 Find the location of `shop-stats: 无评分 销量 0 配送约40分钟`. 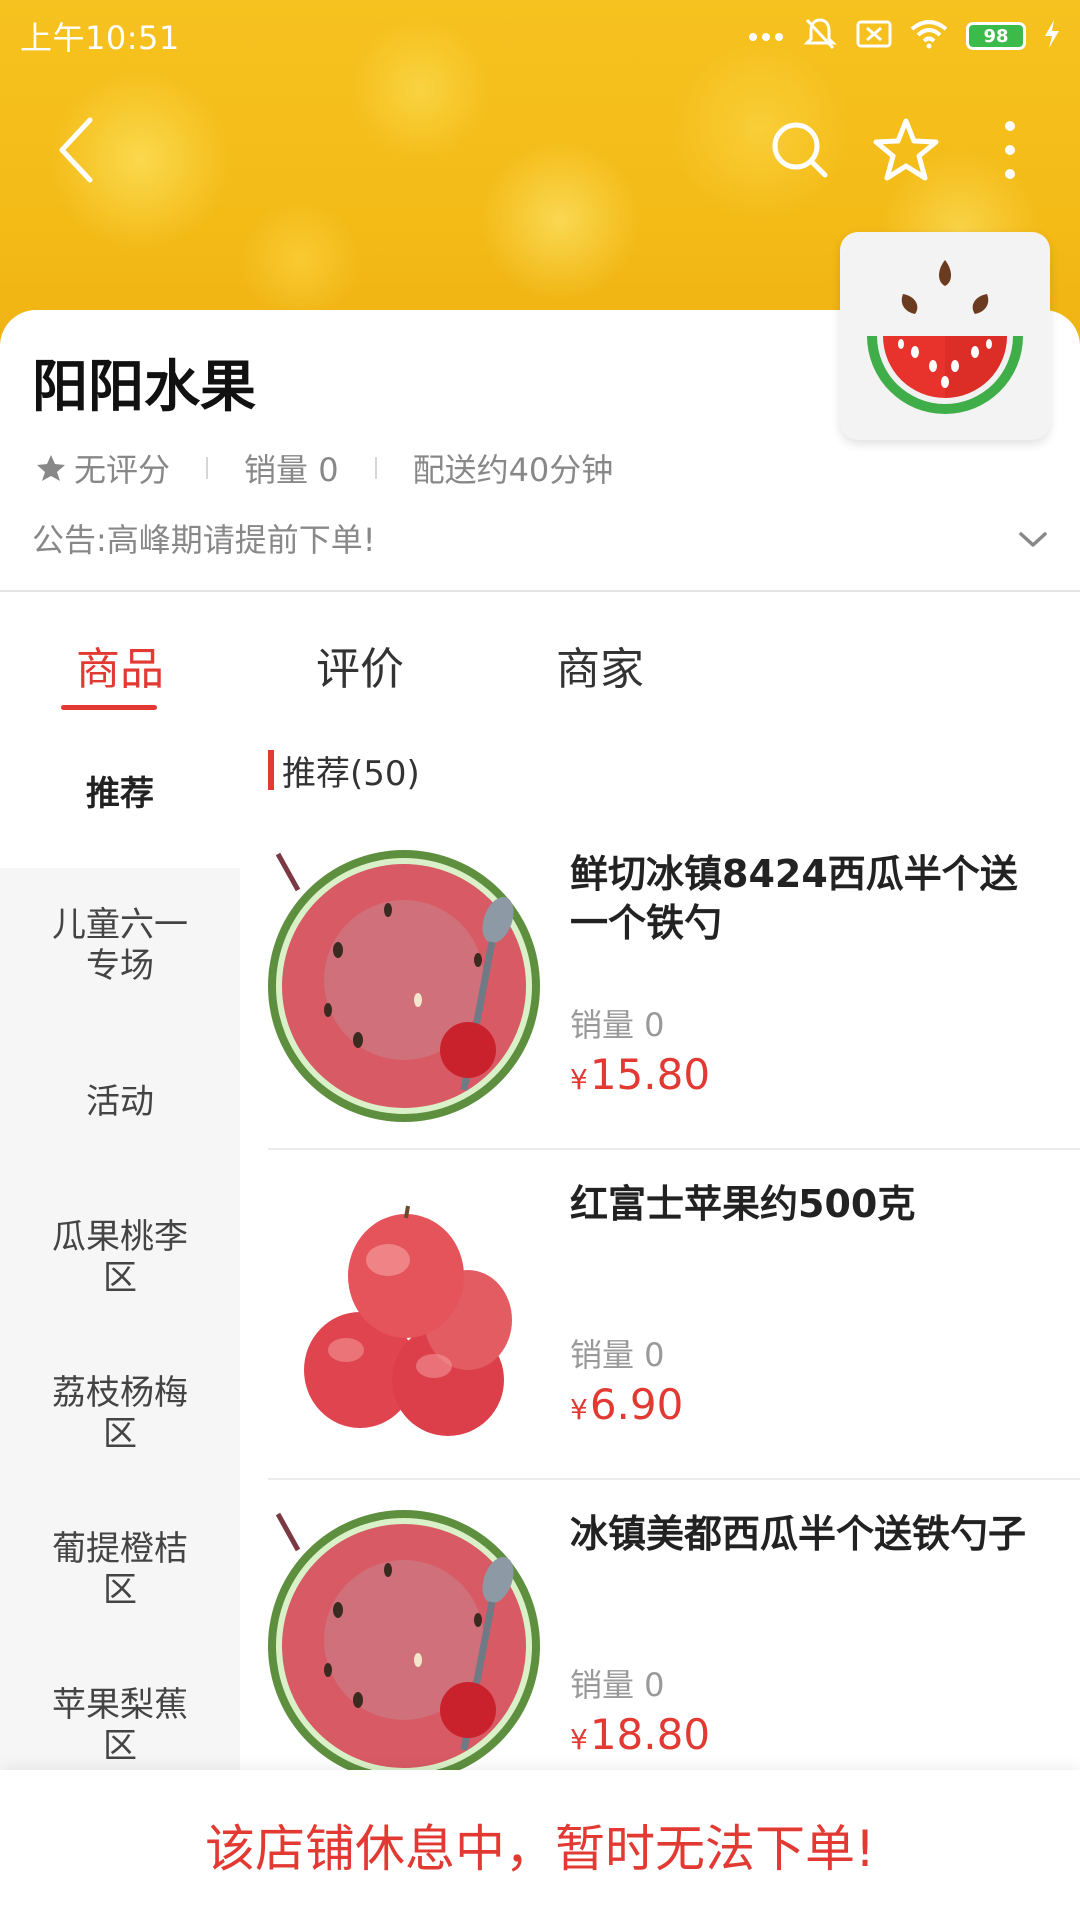

shop-stats: 无评分 销量 0 配送约40分钟 is located at coordinates (324, 468).